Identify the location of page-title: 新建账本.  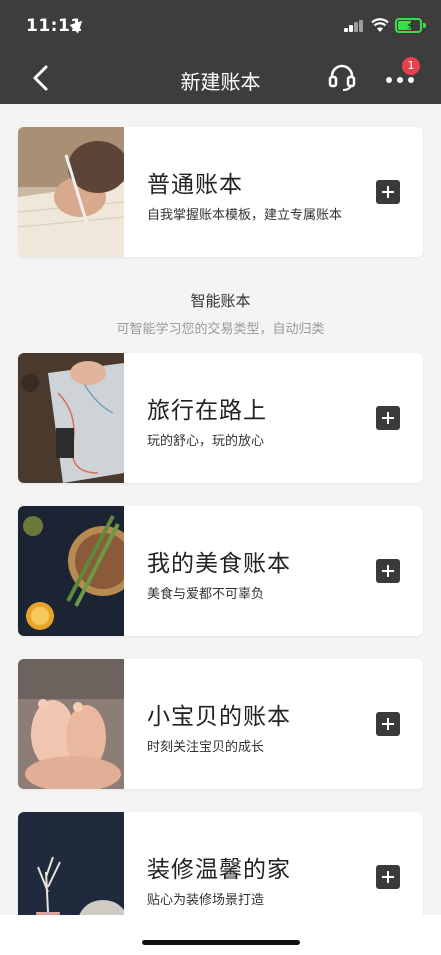
(220, 82).